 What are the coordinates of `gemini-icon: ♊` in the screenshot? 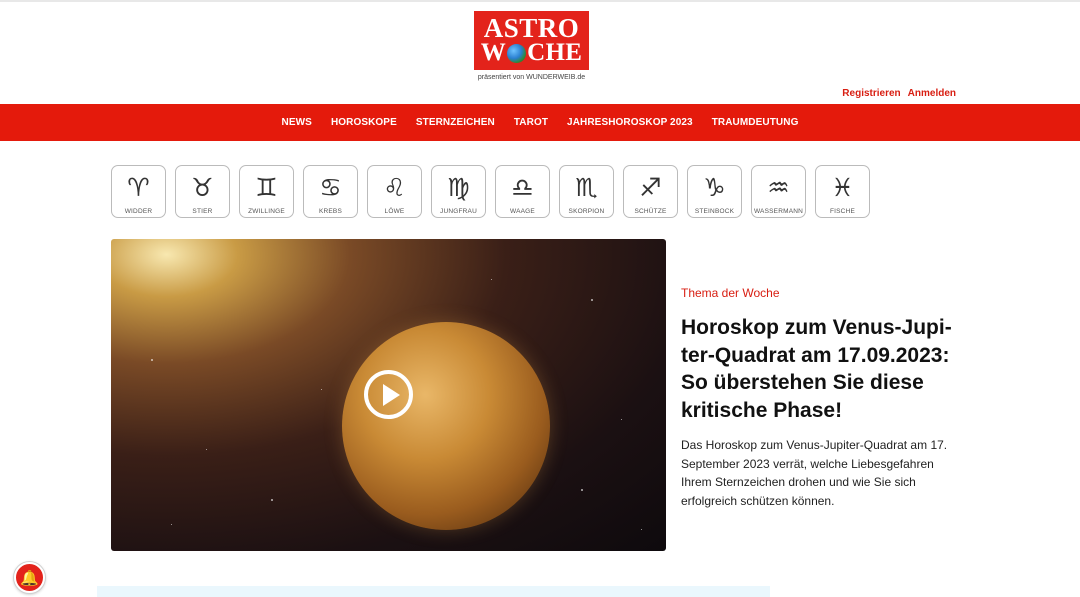 It's located at (266, 187).